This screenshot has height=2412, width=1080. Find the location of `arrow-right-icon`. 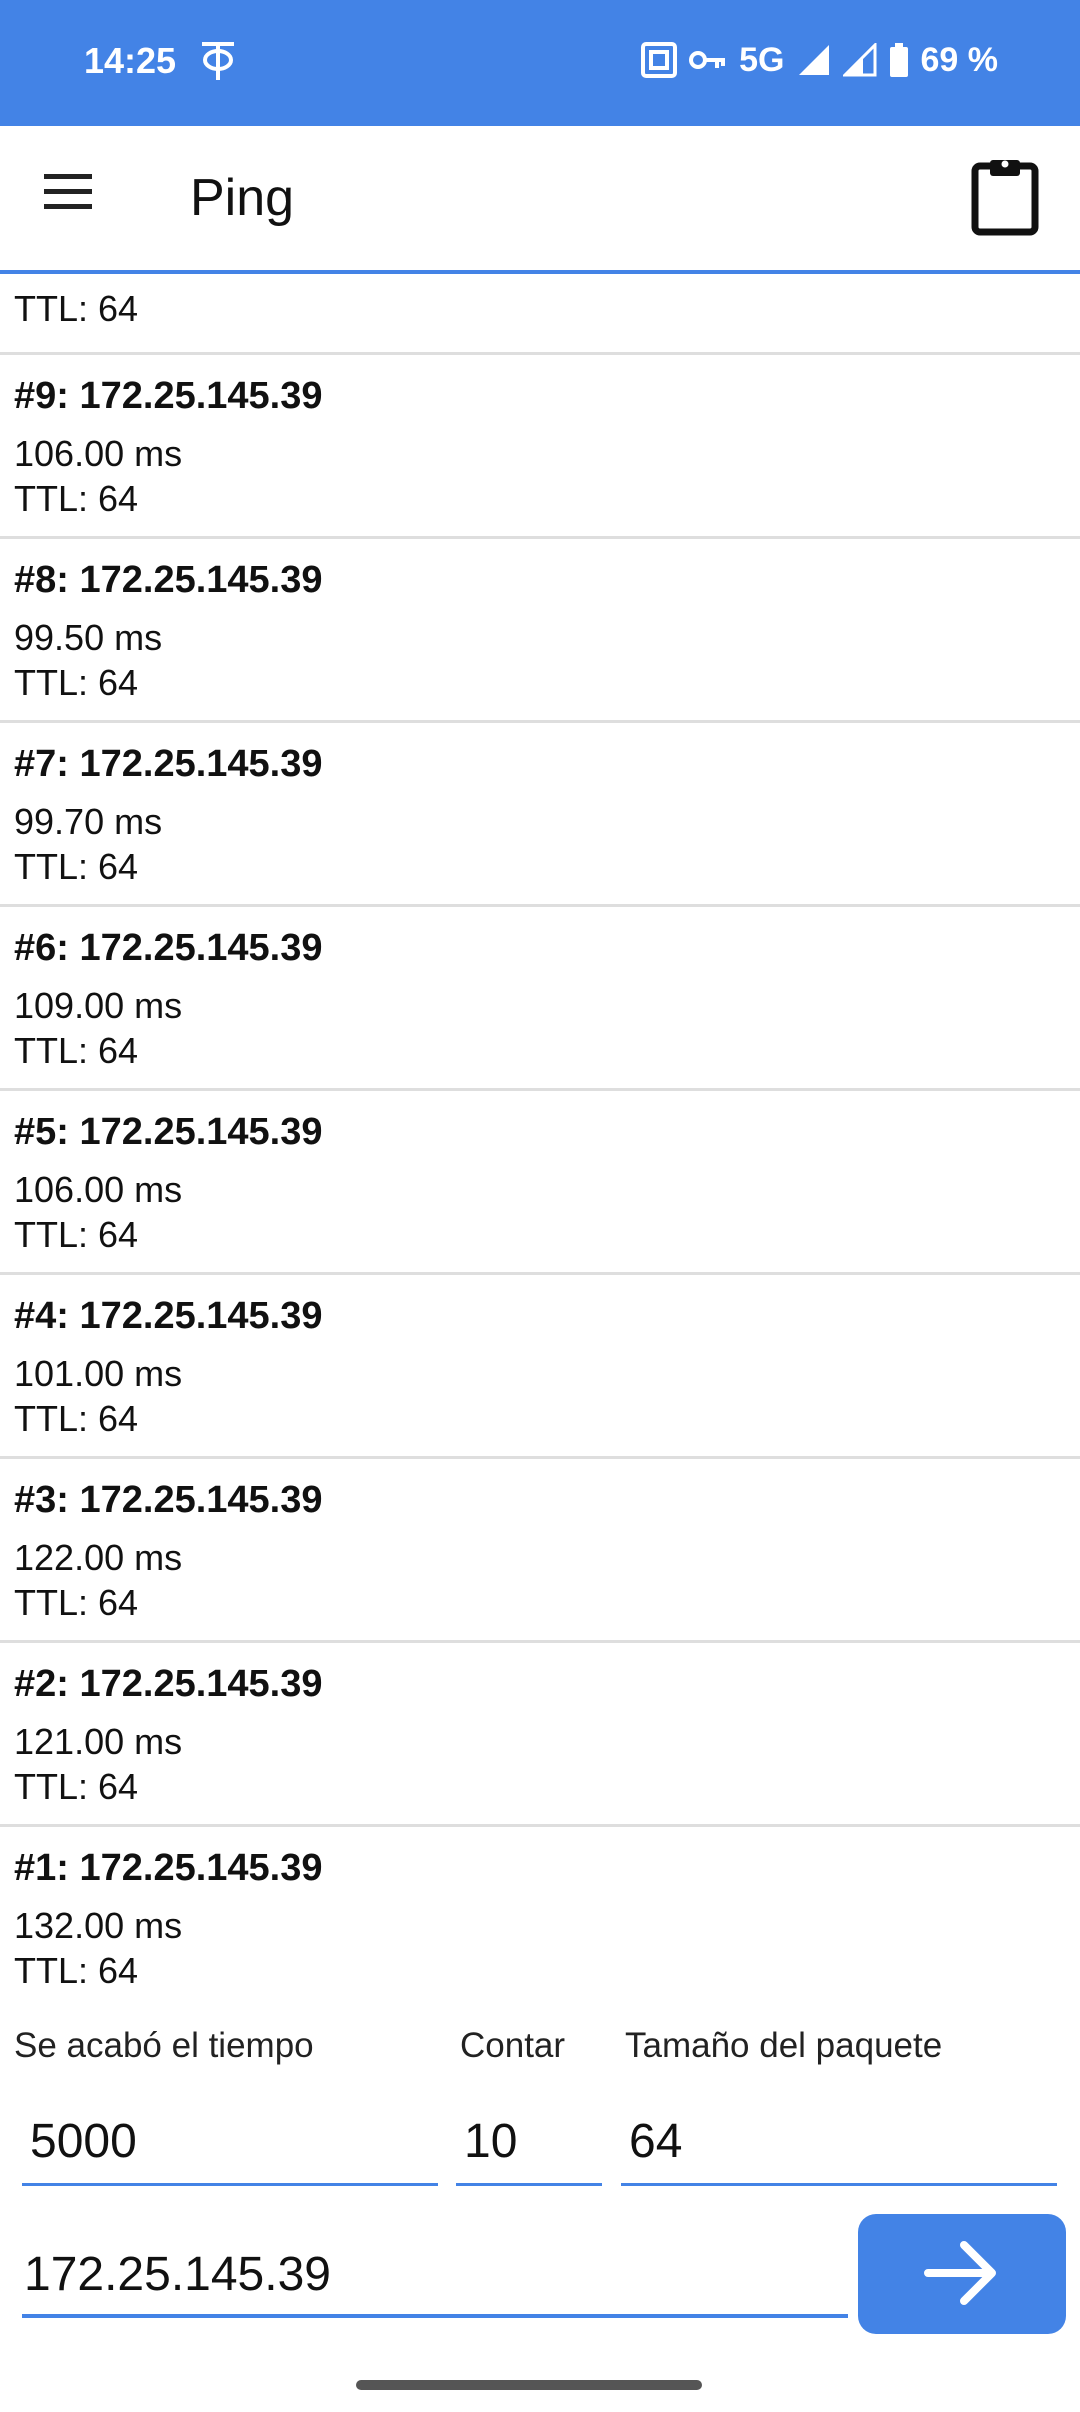

arrow-right-icon is located at coordinates (962, 2274).